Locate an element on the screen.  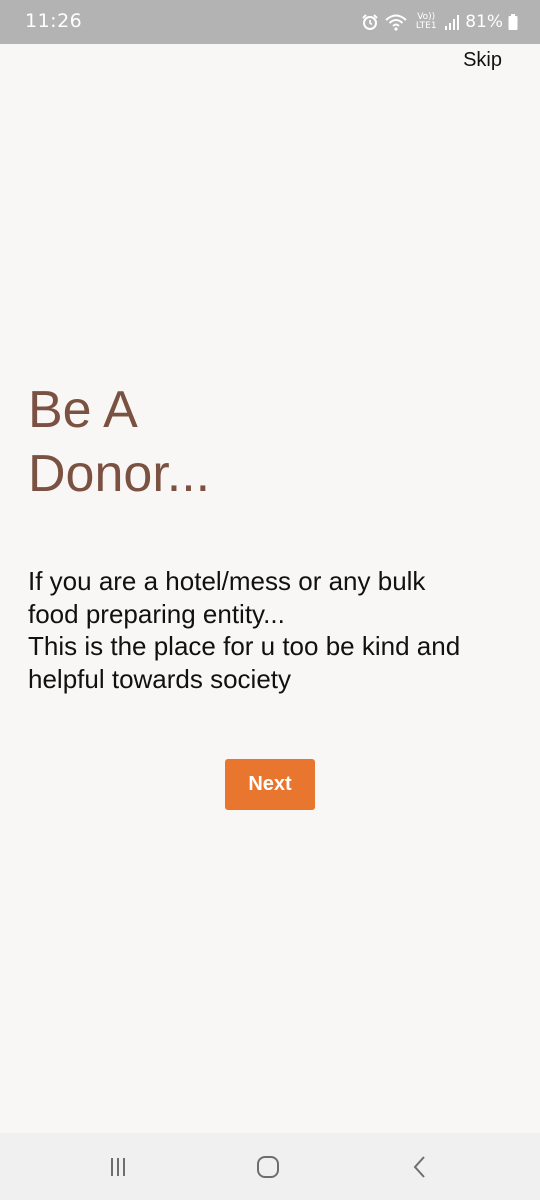
status-bar: 11:26 Vo)) LTE1 81% is located at coordinates (270, 22).